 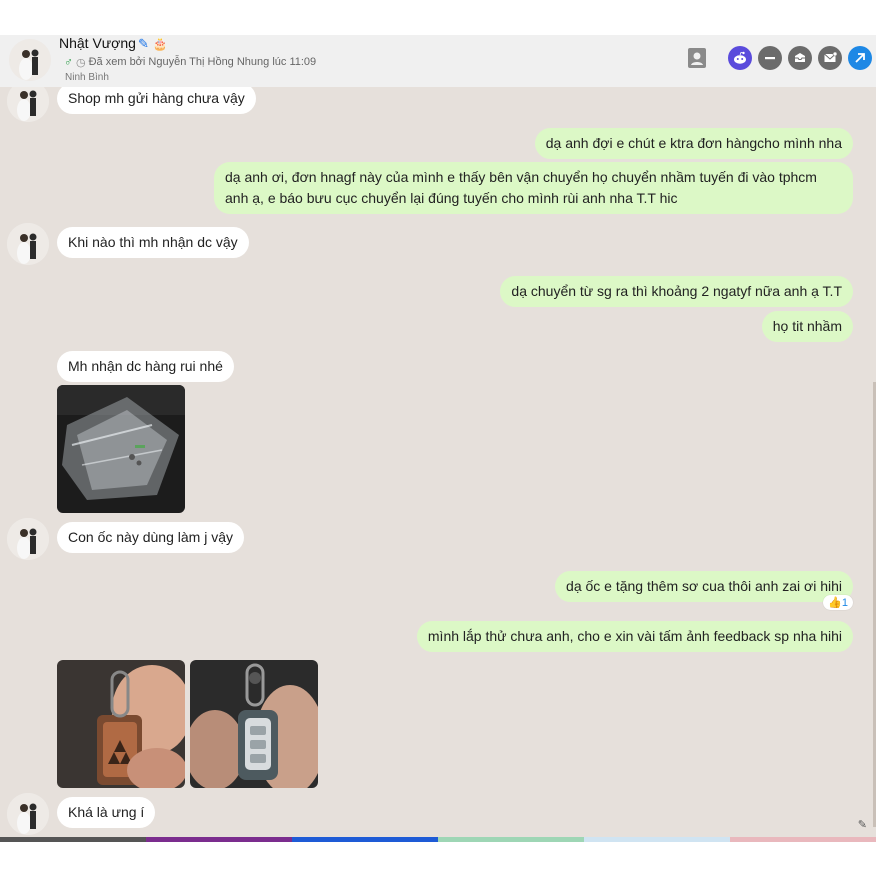 I want to click on reaction-badge: 👍1, so click(x=838, y=602).